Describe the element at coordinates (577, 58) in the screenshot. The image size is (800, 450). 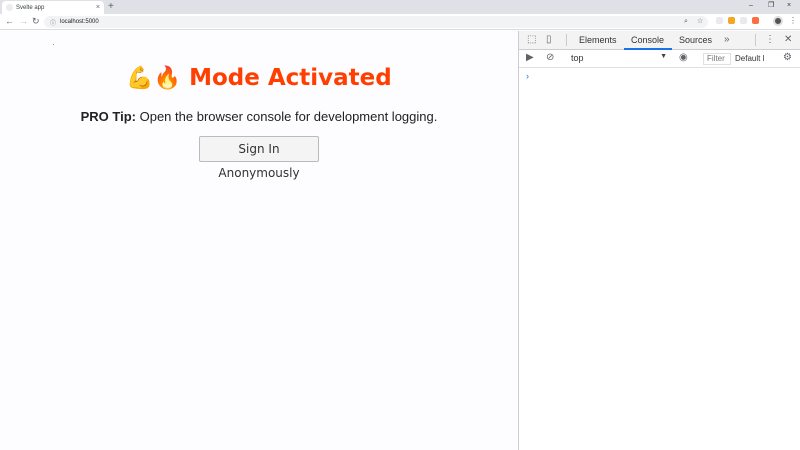
I see `context-value: top` at that location.